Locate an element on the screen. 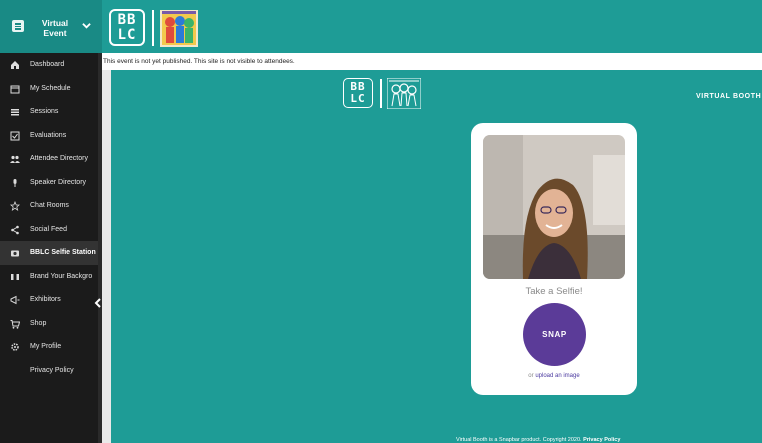 This screenshot has height=443, width=762. sidebar-item-dashboard: Dashboard is located at coordinates (49, 65).